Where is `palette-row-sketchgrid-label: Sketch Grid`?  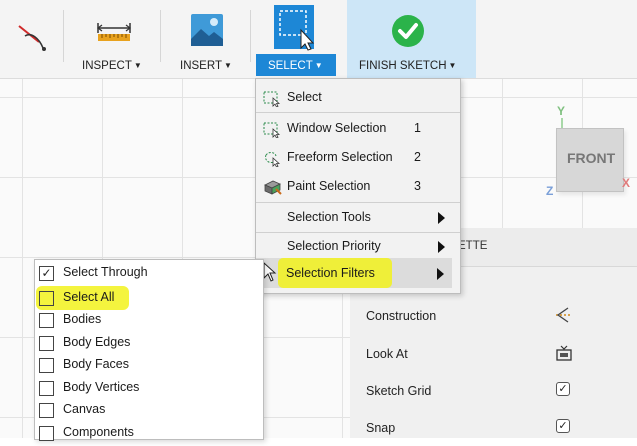 palette-row-sketchgrid-label: Sketch Grid is located at coordinates (399, 391).